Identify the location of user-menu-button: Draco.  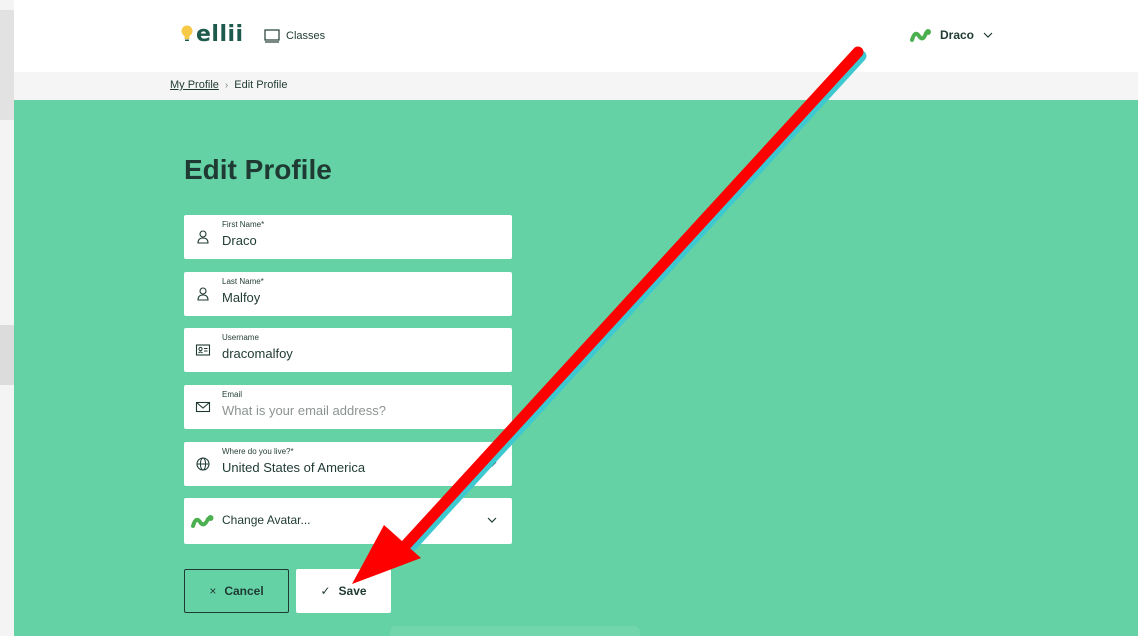
(952, 35).